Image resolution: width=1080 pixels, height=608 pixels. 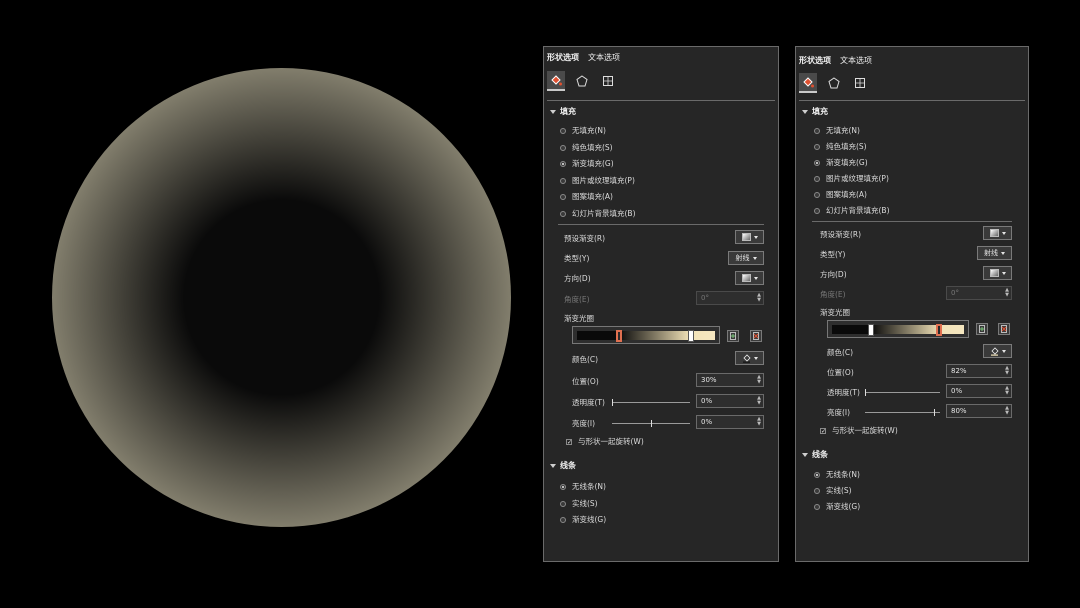 I want to click on preset-gradient-label: 预设渐变(R), so click(x=841, y=234).